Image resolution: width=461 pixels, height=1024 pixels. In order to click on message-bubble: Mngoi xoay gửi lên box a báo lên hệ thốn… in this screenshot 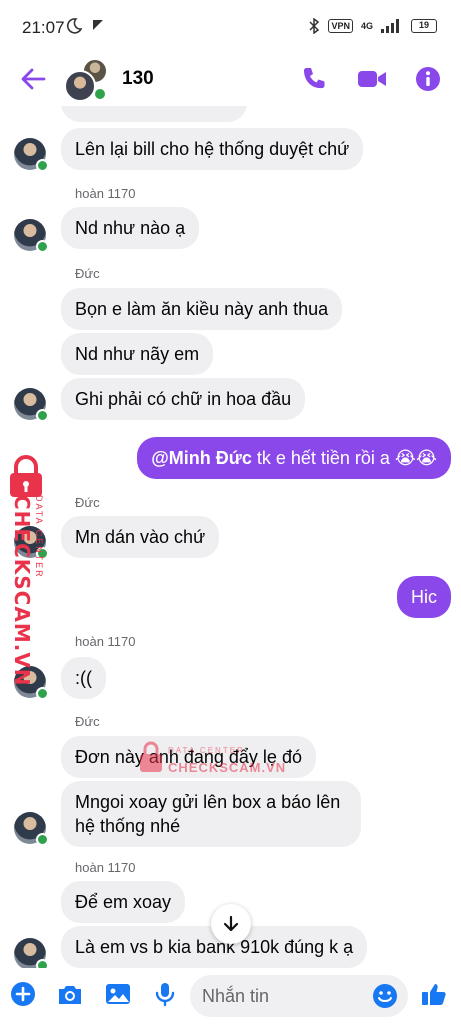, I will do `click(211, 814)`.